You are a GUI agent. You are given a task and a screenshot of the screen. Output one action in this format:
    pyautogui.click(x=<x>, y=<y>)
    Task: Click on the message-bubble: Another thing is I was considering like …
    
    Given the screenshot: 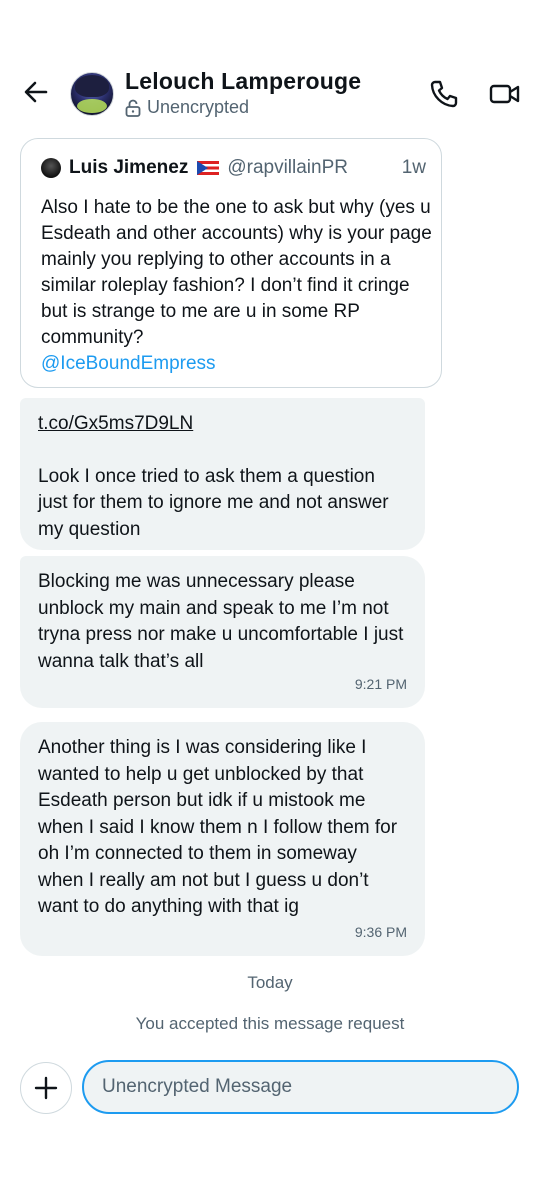 What is the action you would take?
    pyautogui.click(x=222, y=839)
    